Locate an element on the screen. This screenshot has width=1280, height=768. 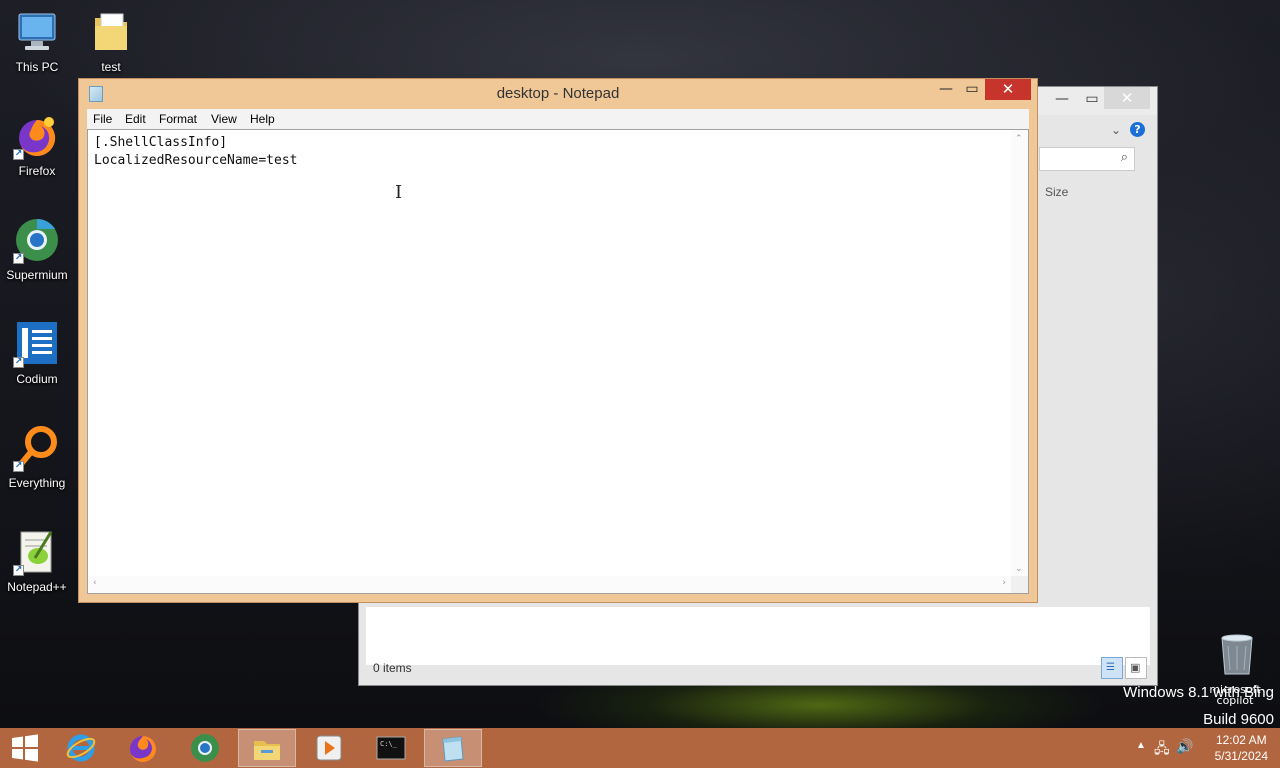
menu-view: View is located at coordinates (224, 119).